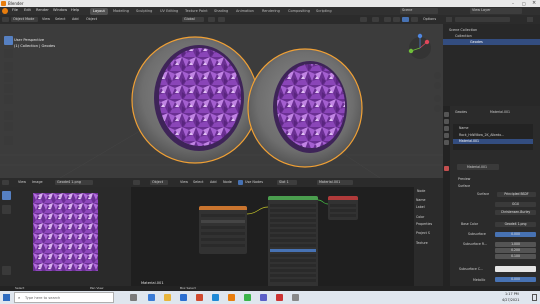 This screenshot has height=304, width=540. What do you see at coordinates (5, 11) in the screenshot?
I see `blender-menu-icon` at bounding box center [5, 11].